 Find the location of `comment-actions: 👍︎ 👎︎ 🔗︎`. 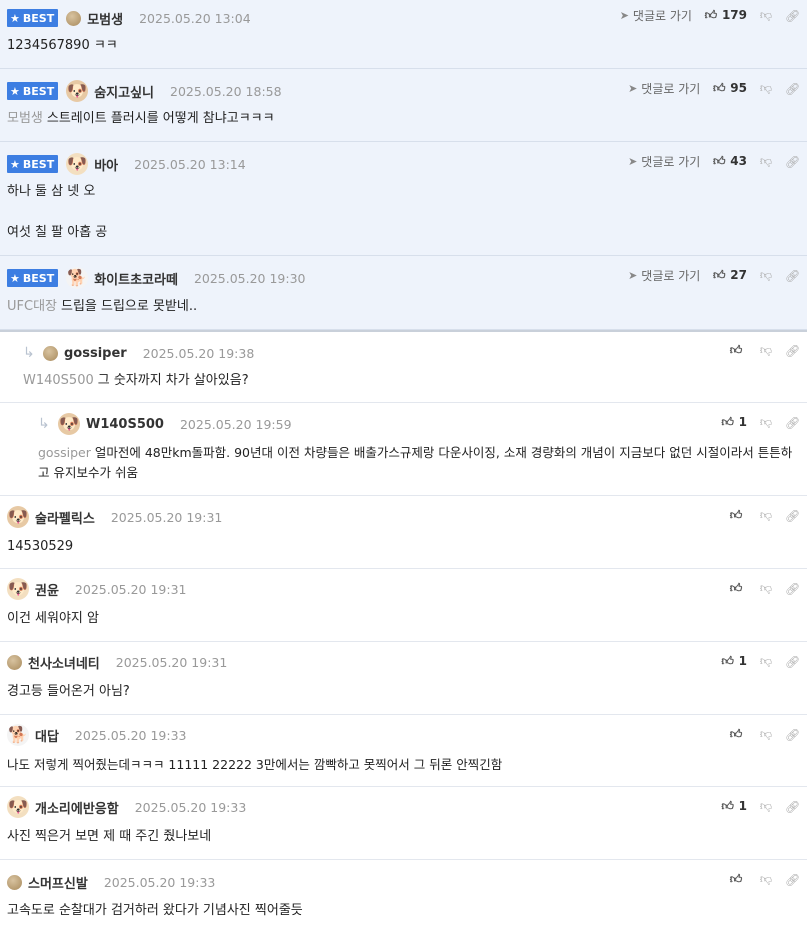

comment-actions: 👍︎ 👎︎ 🔗︎ is located at coordinates (765, 879).